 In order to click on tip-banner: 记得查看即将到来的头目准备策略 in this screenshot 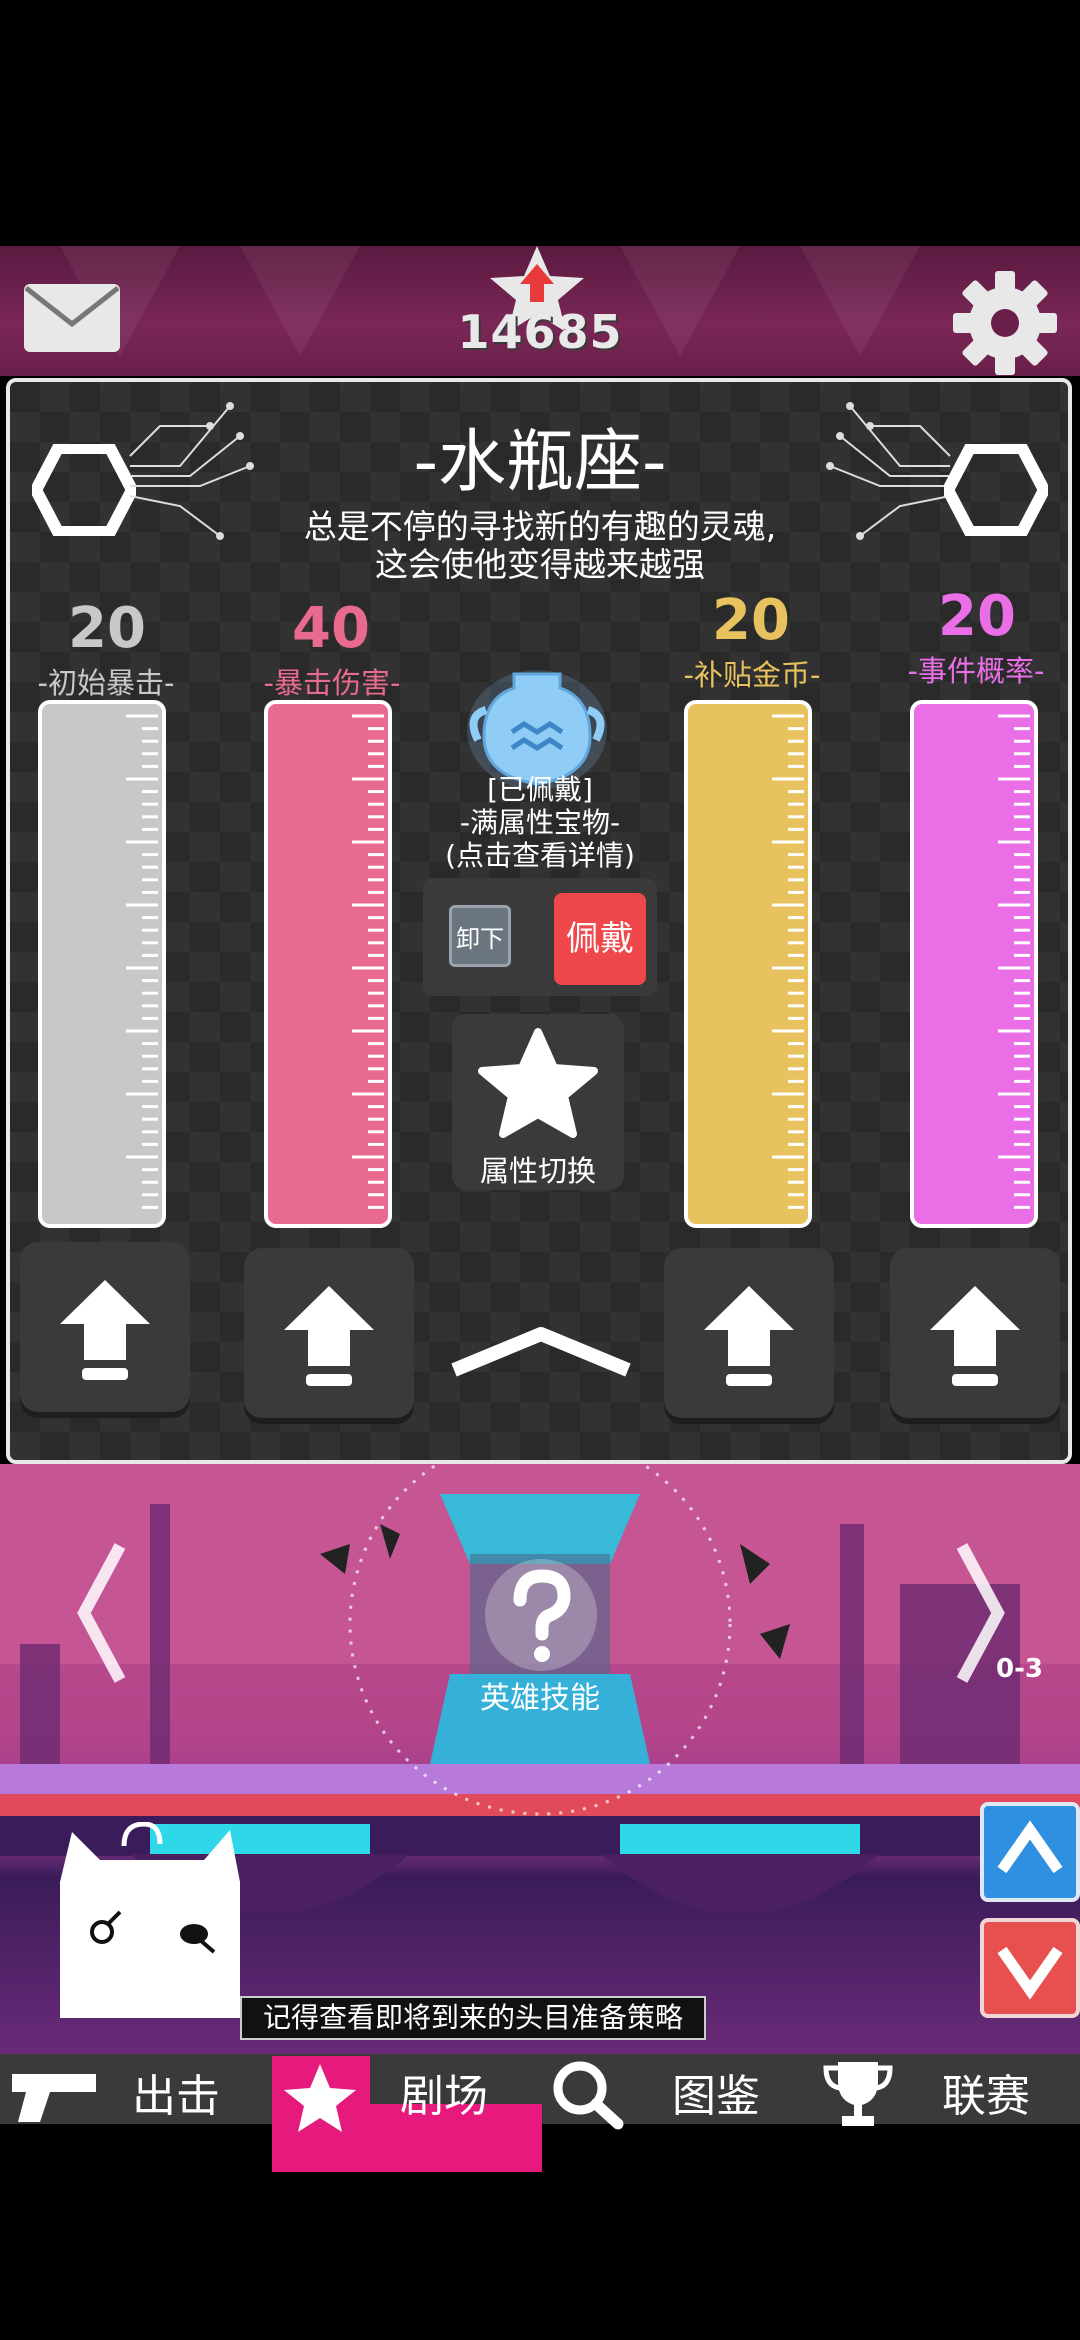, I will do `click(473, 2018)`.